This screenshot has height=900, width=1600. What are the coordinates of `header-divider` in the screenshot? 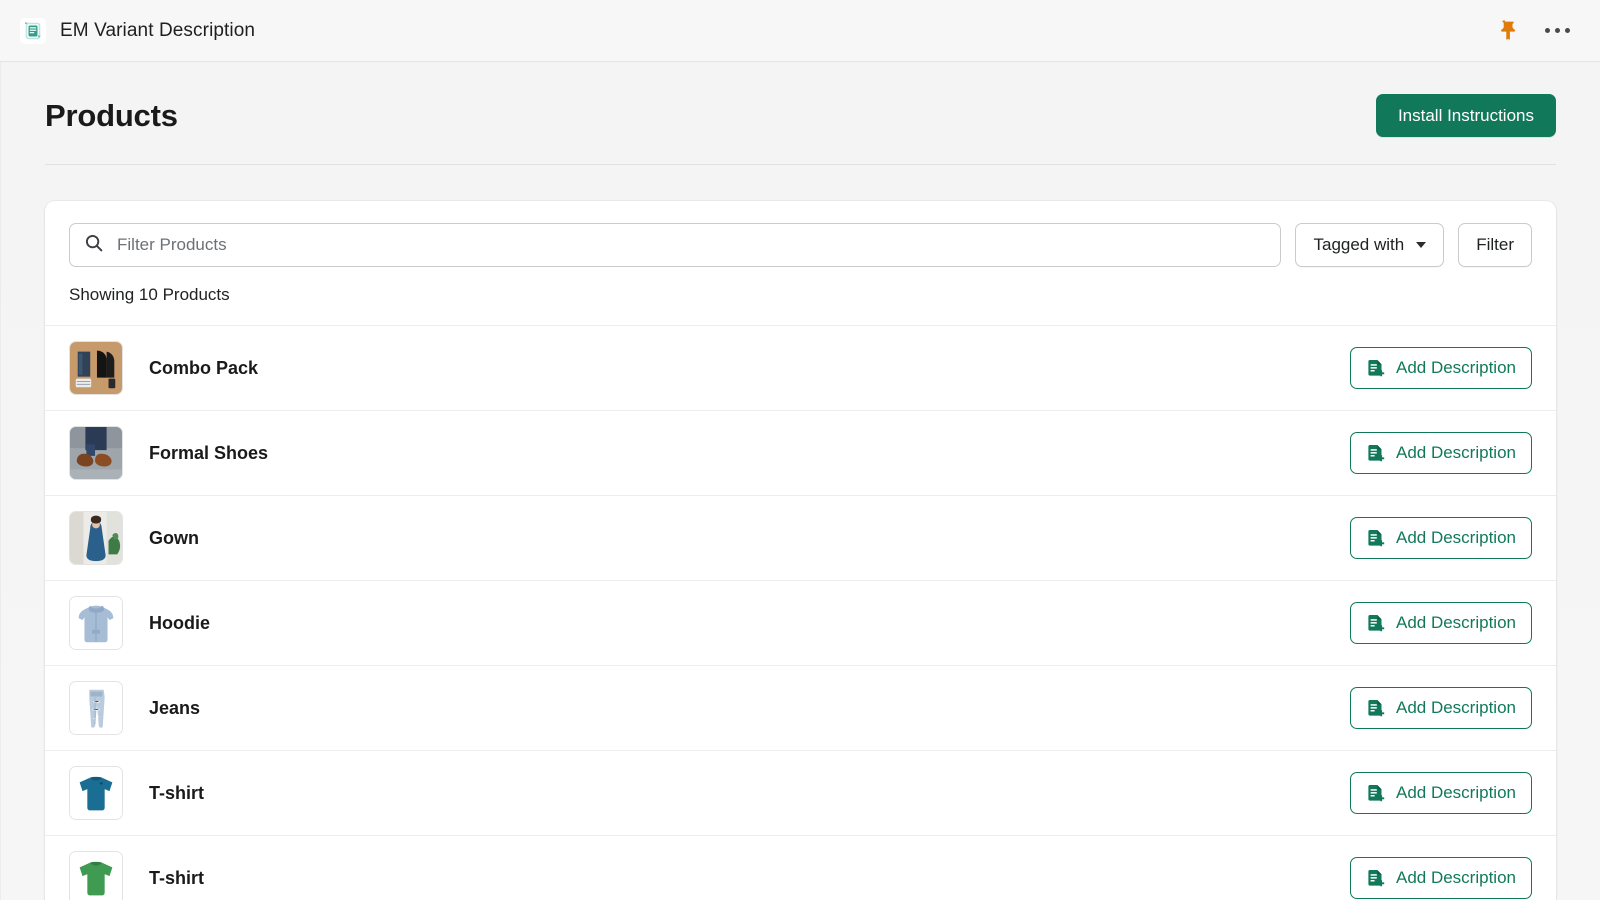 It's located at (800, 164).